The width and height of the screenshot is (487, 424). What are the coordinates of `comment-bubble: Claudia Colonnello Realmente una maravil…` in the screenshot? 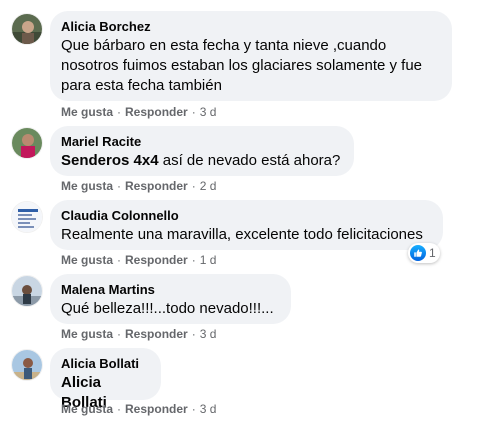 It's located at (246, 225).